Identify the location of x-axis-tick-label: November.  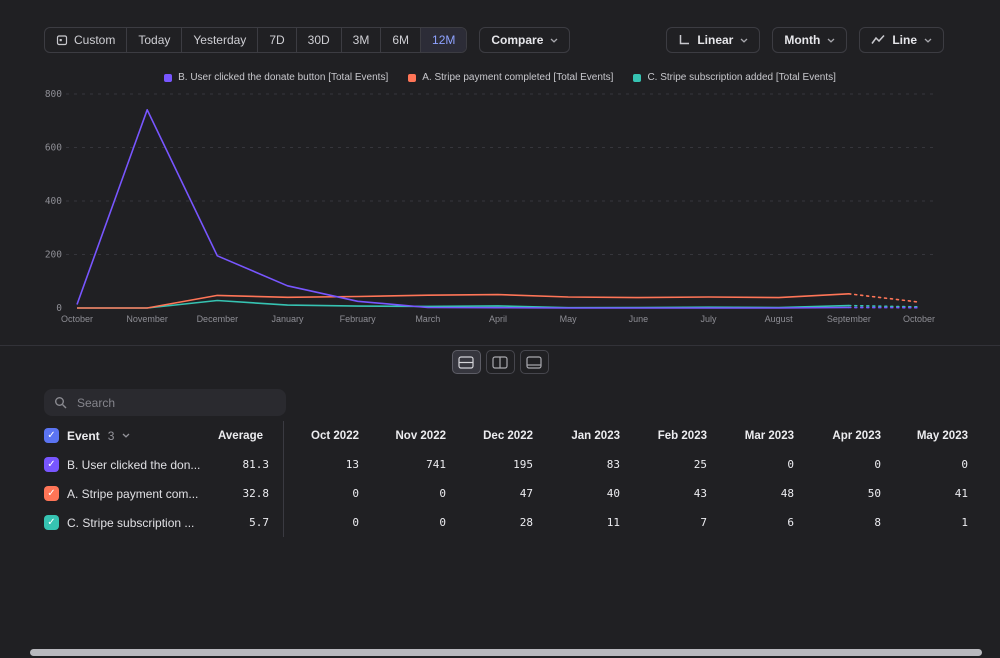
(147, 319).